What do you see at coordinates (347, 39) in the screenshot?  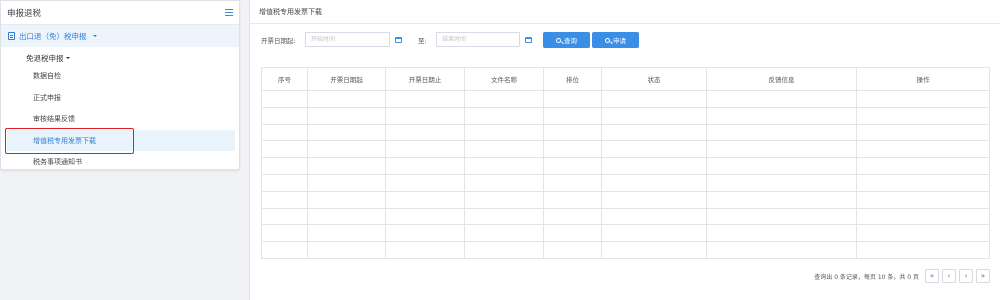 I see `start-date-input` at bounding box center [347, 39].